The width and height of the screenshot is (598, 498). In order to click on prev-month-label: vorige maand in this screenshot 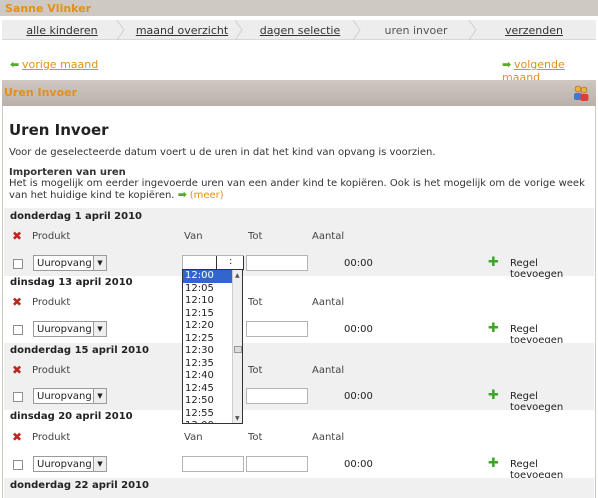, I will do `click(60, 64)`.